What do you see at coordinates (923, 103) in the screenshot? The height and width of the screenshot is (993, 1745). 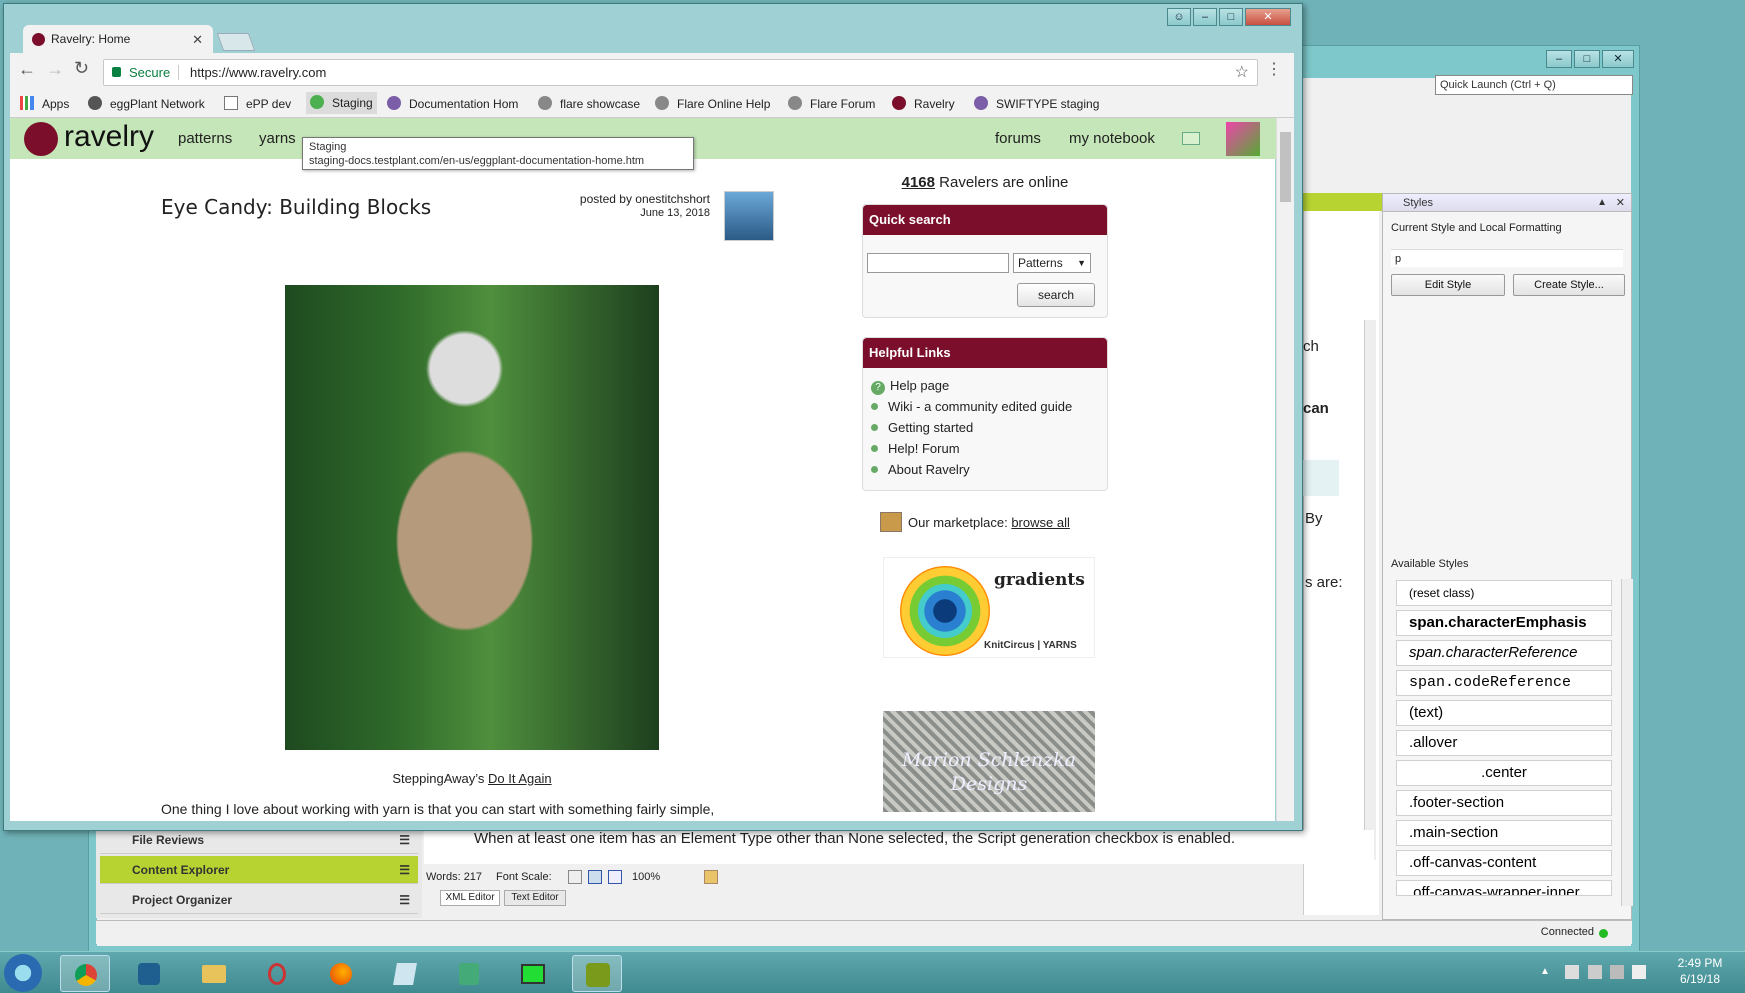 I see `bookmark-ravelry: Ravelry` at bounding box center [923, 103].